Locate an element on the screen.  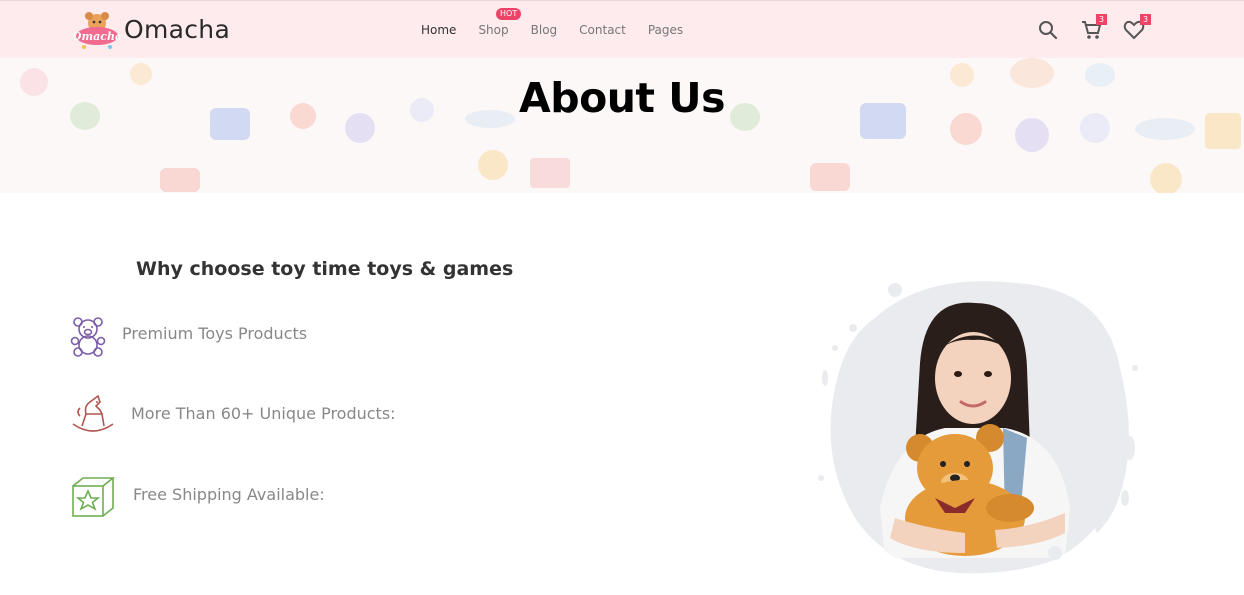
rocking-horse-icon is located at coordinates (93, 413).